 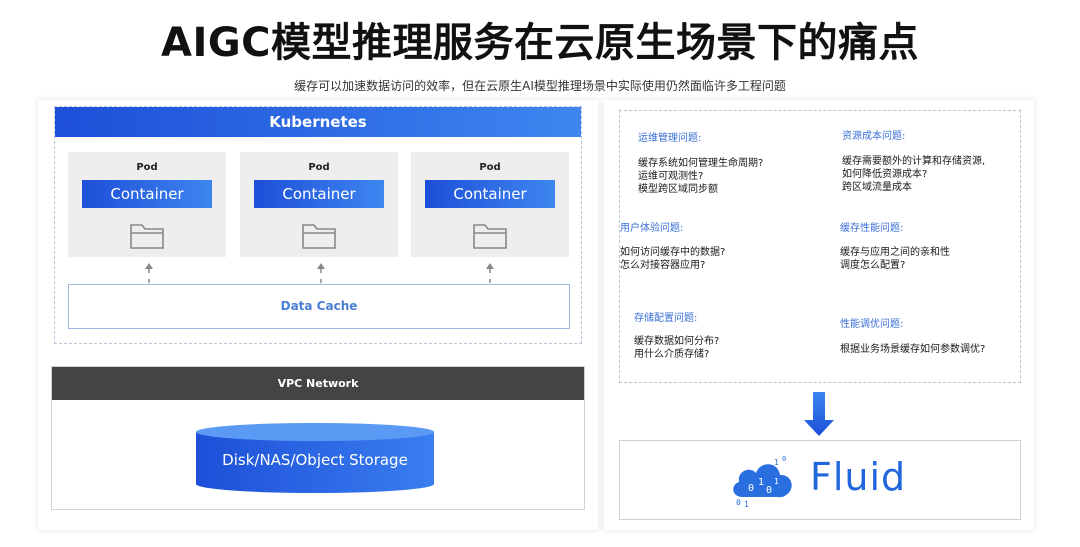 I want to click on issue-line: 缓存系统如何管理生命周期?, so click(x=701, y=163).